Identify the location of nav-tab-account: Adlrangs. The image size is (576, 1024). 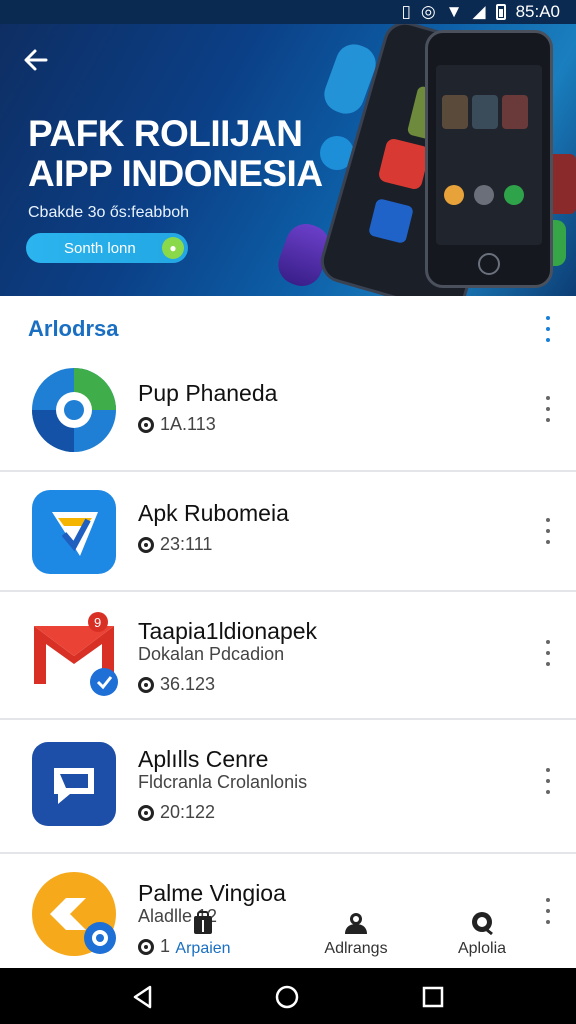
(356, 934).